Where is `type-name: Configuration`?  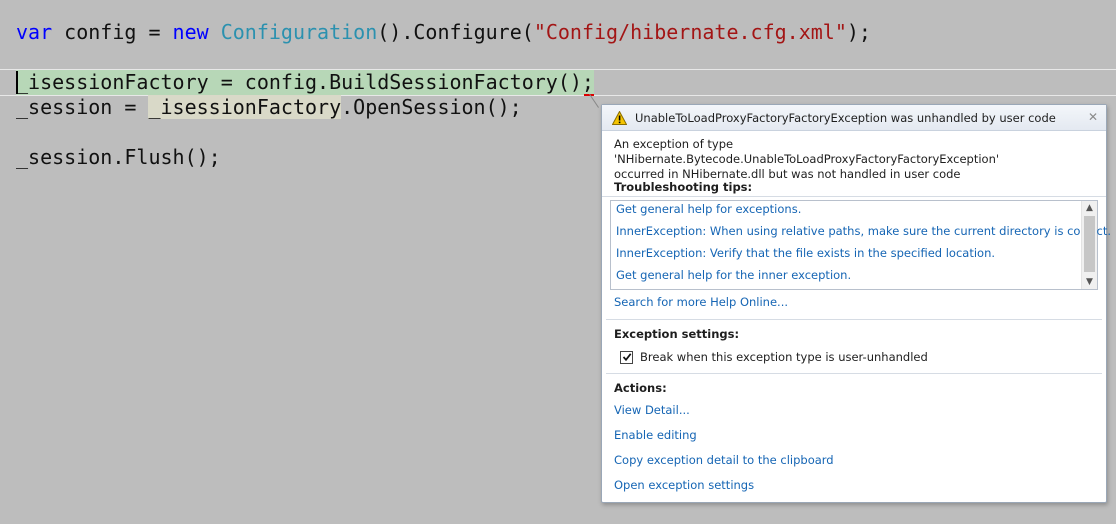
type-name: Configuration is located at coordinates (299, 32).